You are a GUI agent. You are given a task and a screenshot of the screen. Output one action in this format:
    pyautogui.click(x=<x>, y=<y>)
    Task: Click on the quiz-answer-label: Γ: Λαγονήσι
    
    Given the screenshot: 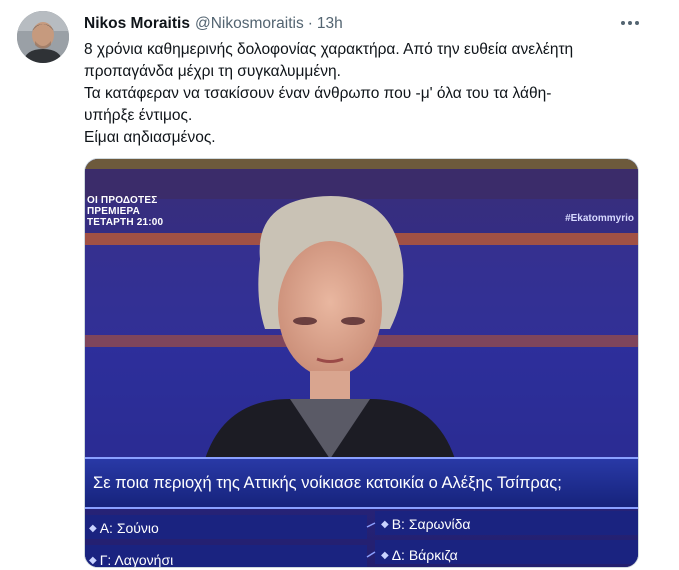 What is the action you would take?
    pyautogui.click(x=136, y=560)
    